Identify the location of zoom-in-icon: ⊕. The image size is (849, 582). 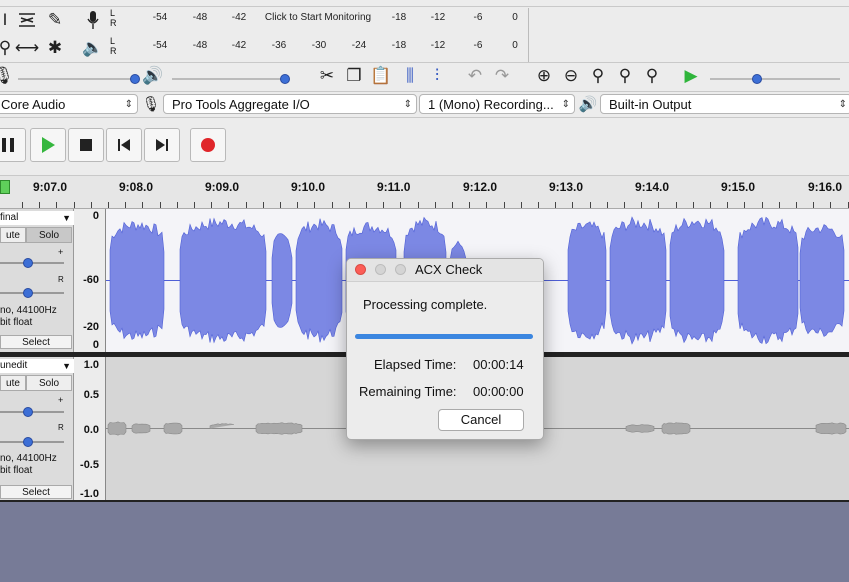
(544, 76).